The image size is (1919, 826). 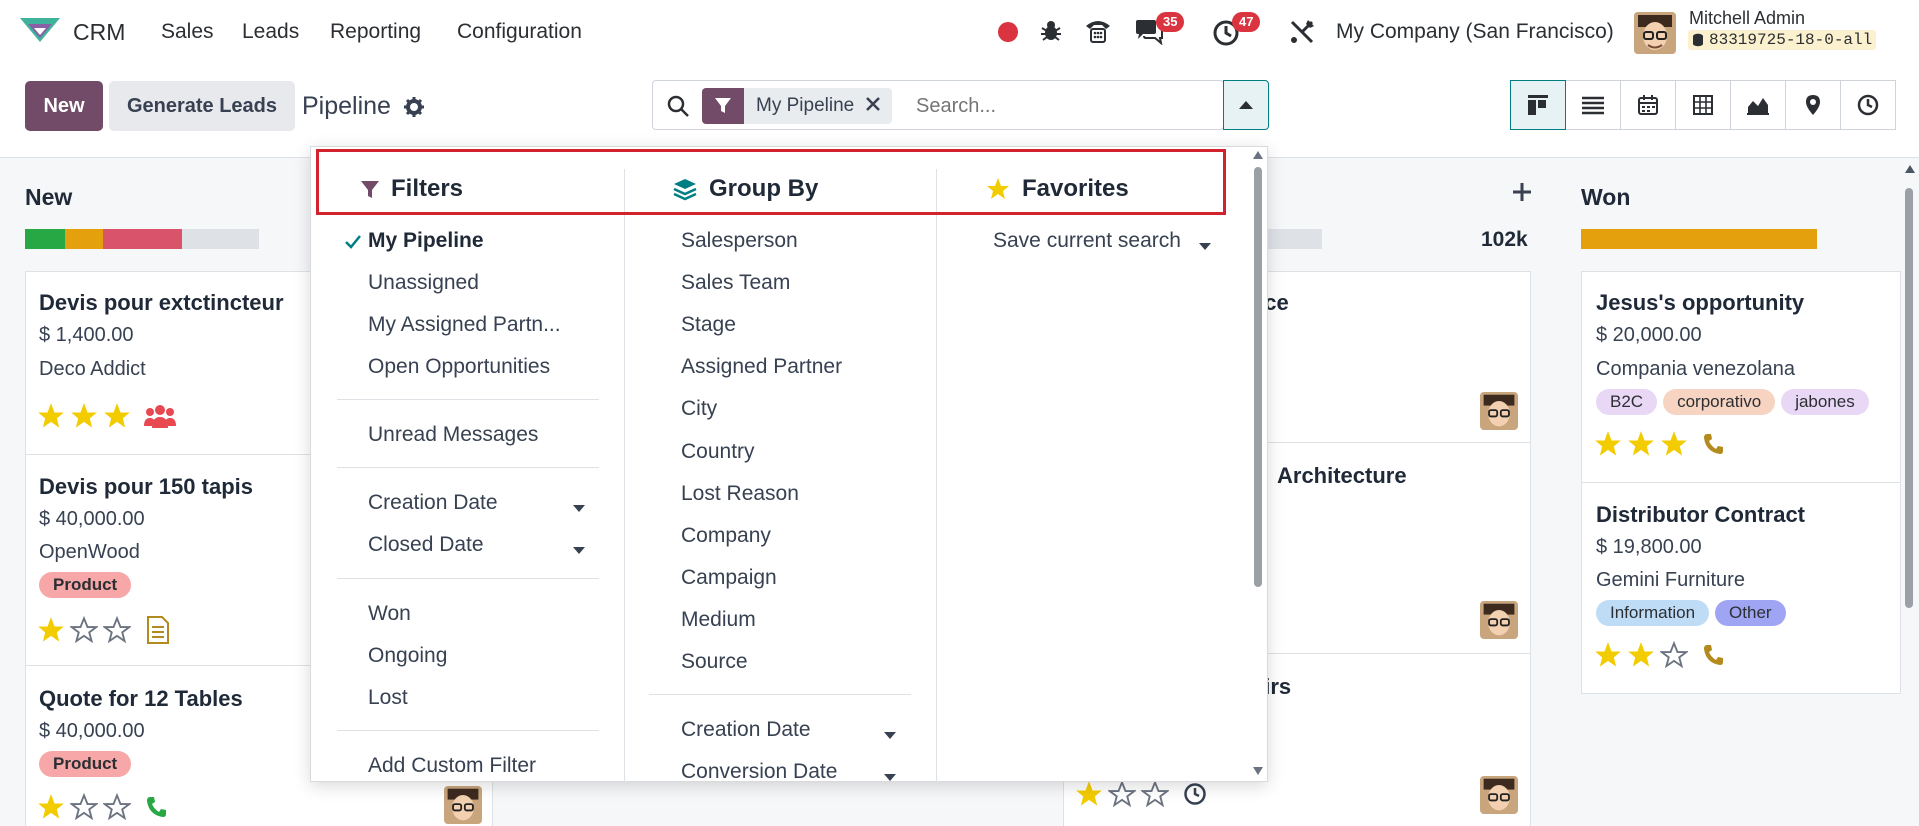 What do you see at coordinates (1302, 34) in the screenshot?
I see `tools-icon` at bounding box center [1302, 34].